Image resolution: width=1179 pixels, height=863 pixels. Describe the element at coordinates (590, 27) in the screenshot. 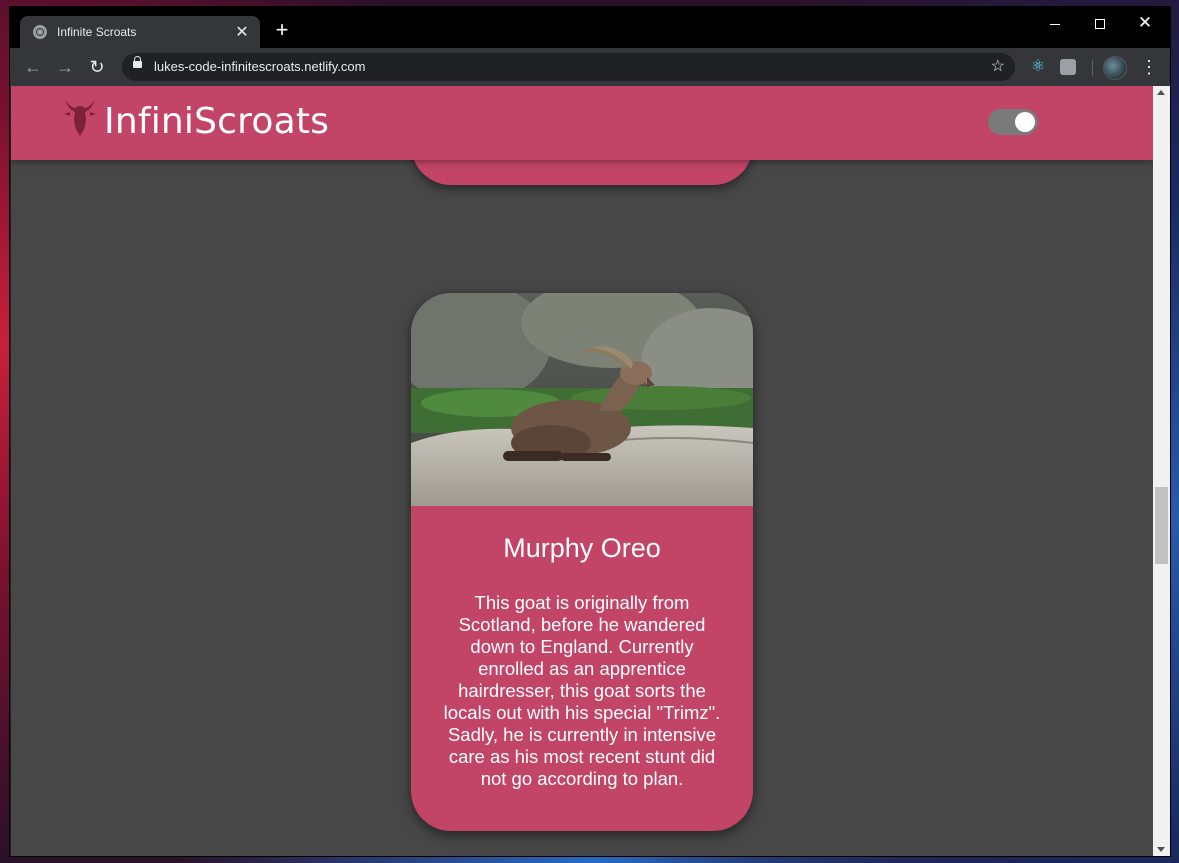

I see `tab-strip: Infinite Scroats ✕ + ✕` at that location.